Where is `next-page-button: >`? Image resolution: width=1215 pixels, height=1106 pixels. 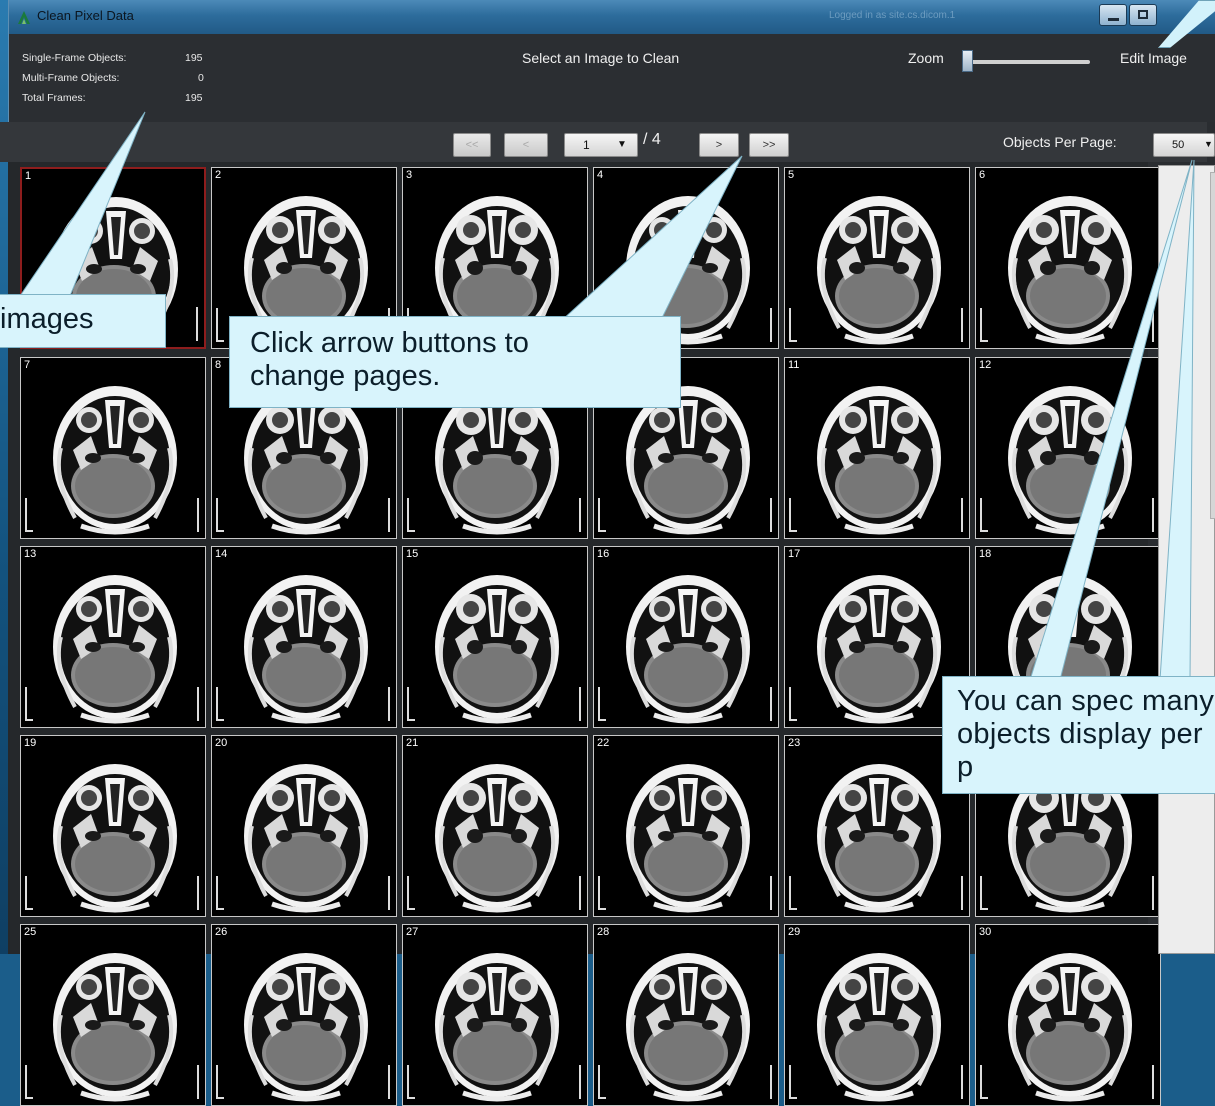 next-page-button: > is located at coordinates (719, 145).